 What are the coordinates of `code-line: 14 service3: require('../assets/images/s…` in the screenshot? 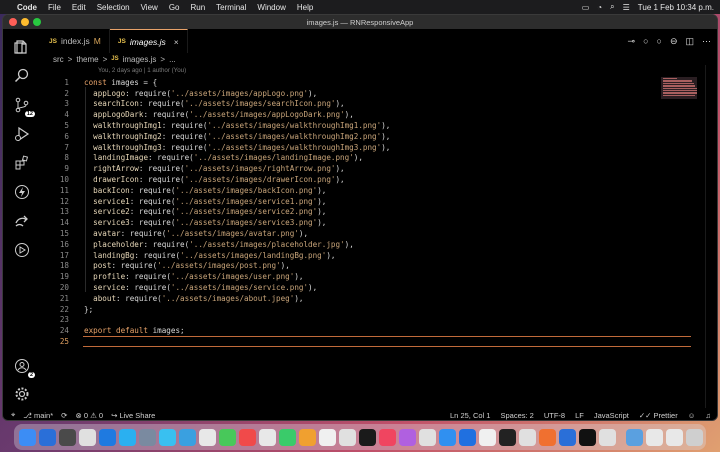 It's located at (351, 222).